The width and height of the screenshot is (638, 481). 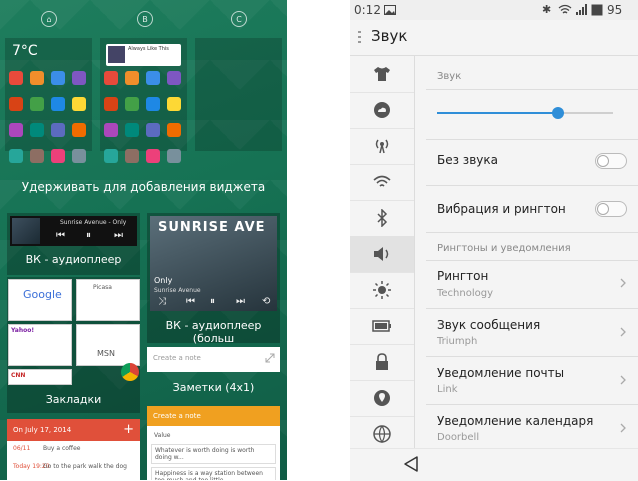 I want to click on album-title: SUNRISE AVE, so click(x=212, y=227).